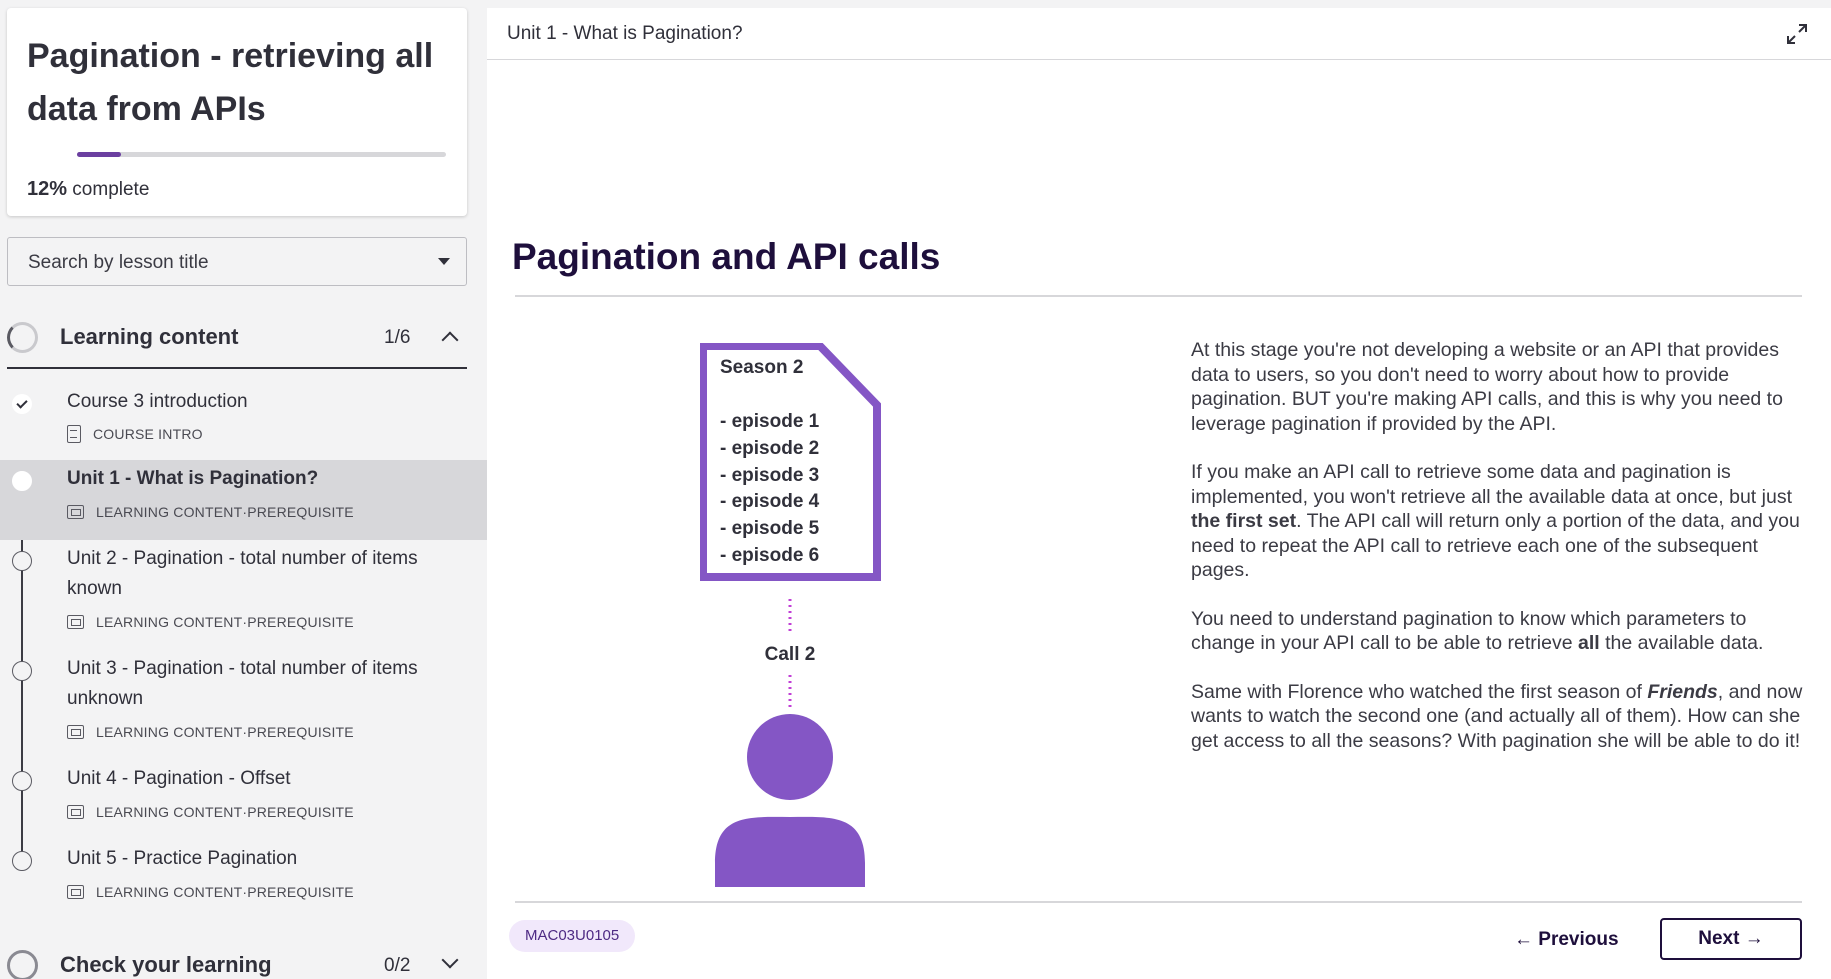 The height and width of the screenshot is (979, 1831). Describe the element at coordinates (769, 475) in the screenshot. I see `episode-line: - episode 3` at that location.